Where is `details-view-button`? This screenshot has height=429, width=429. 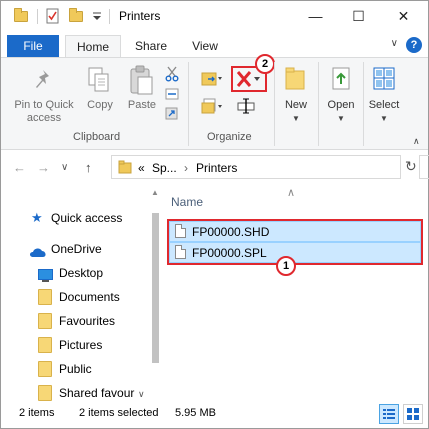 details-view-button is located at coordinates (389, 414).